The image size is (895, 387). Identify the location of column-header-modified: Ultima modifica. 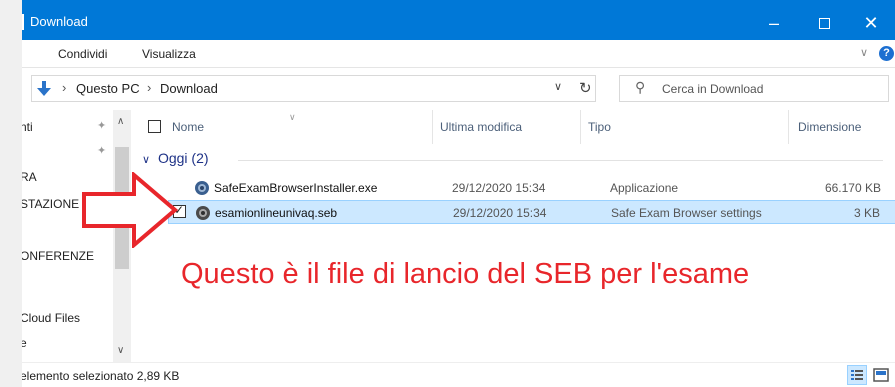
(507, 127).